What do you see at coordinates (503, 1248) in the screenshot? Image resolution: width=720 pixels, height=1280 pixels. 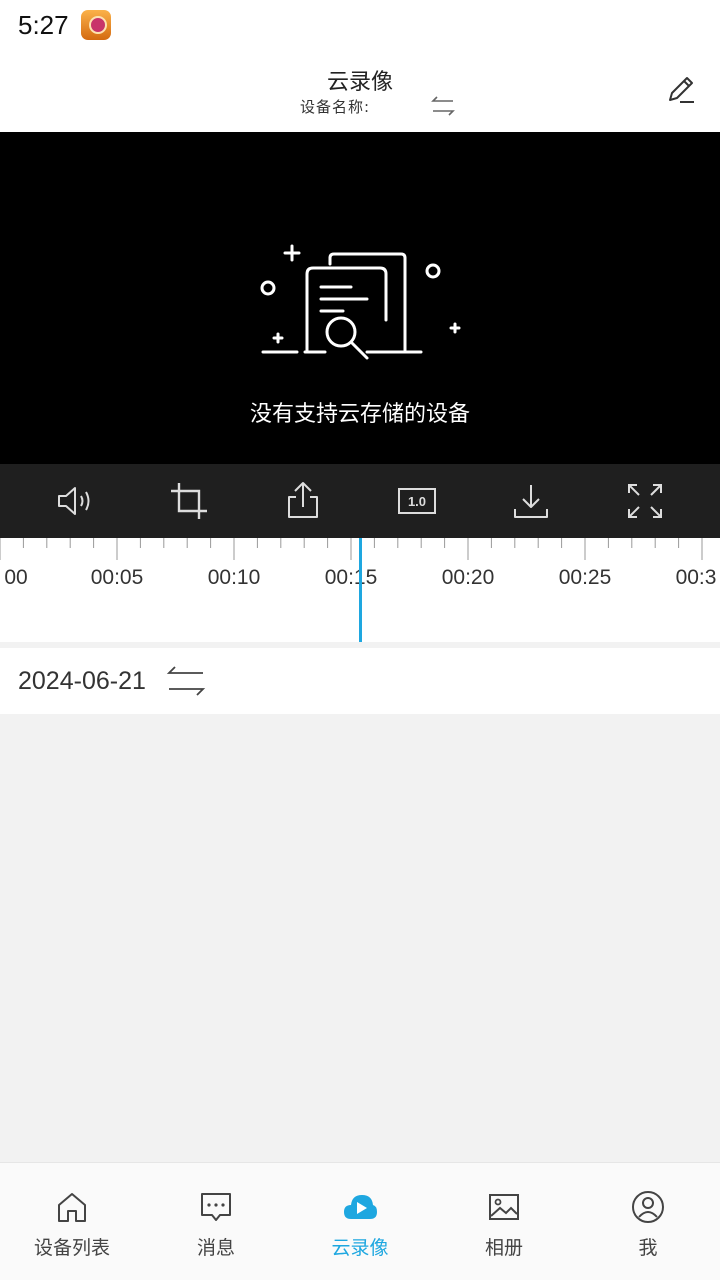 I see `nav-label: 相册` at bounding box center [503, 1248].